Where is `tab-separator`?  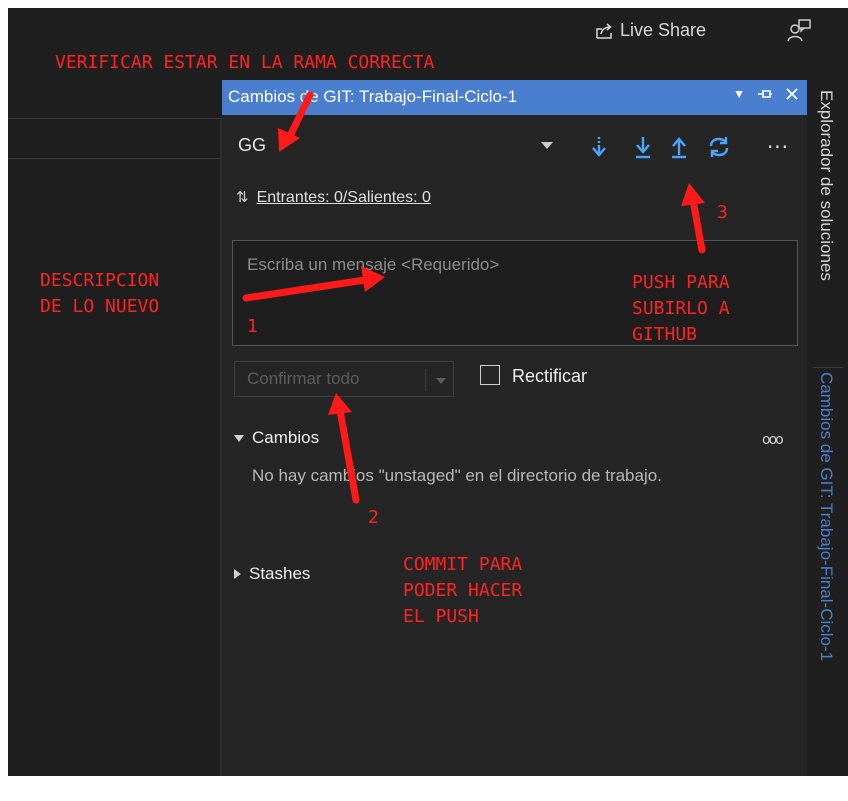 tab-separator is located at coordinates (828, 367).